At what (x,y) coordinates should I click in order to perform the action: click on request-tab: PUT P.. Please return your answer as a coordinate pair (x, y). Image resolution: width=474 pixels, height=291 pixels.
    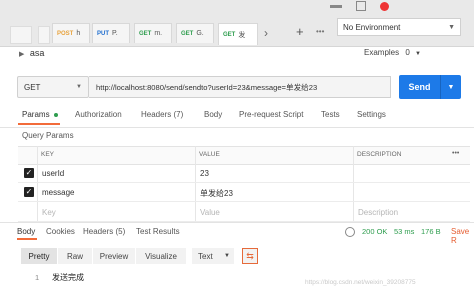
    Looking at the image, I should click on (111, 33).